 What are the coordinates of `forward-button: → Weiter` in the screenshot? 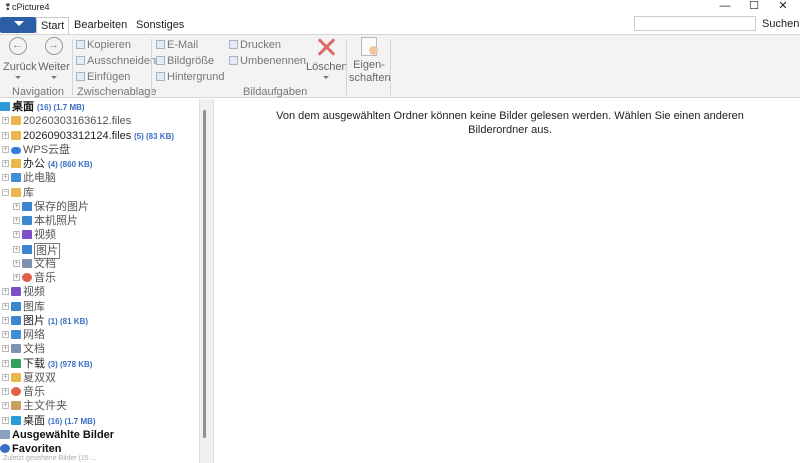 It's located at (54, 58).